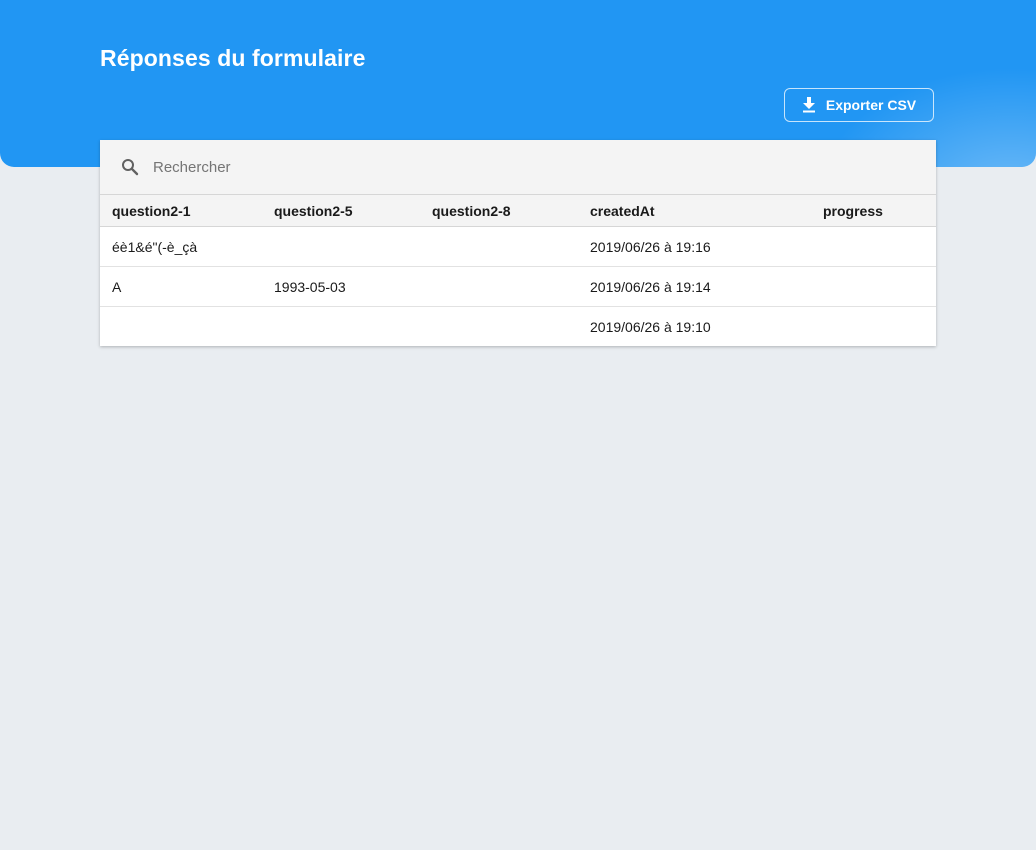 The image size is (1036, 850). I want to click on table-cell: 2019/06/26 à 19:10, so click(650, 326).